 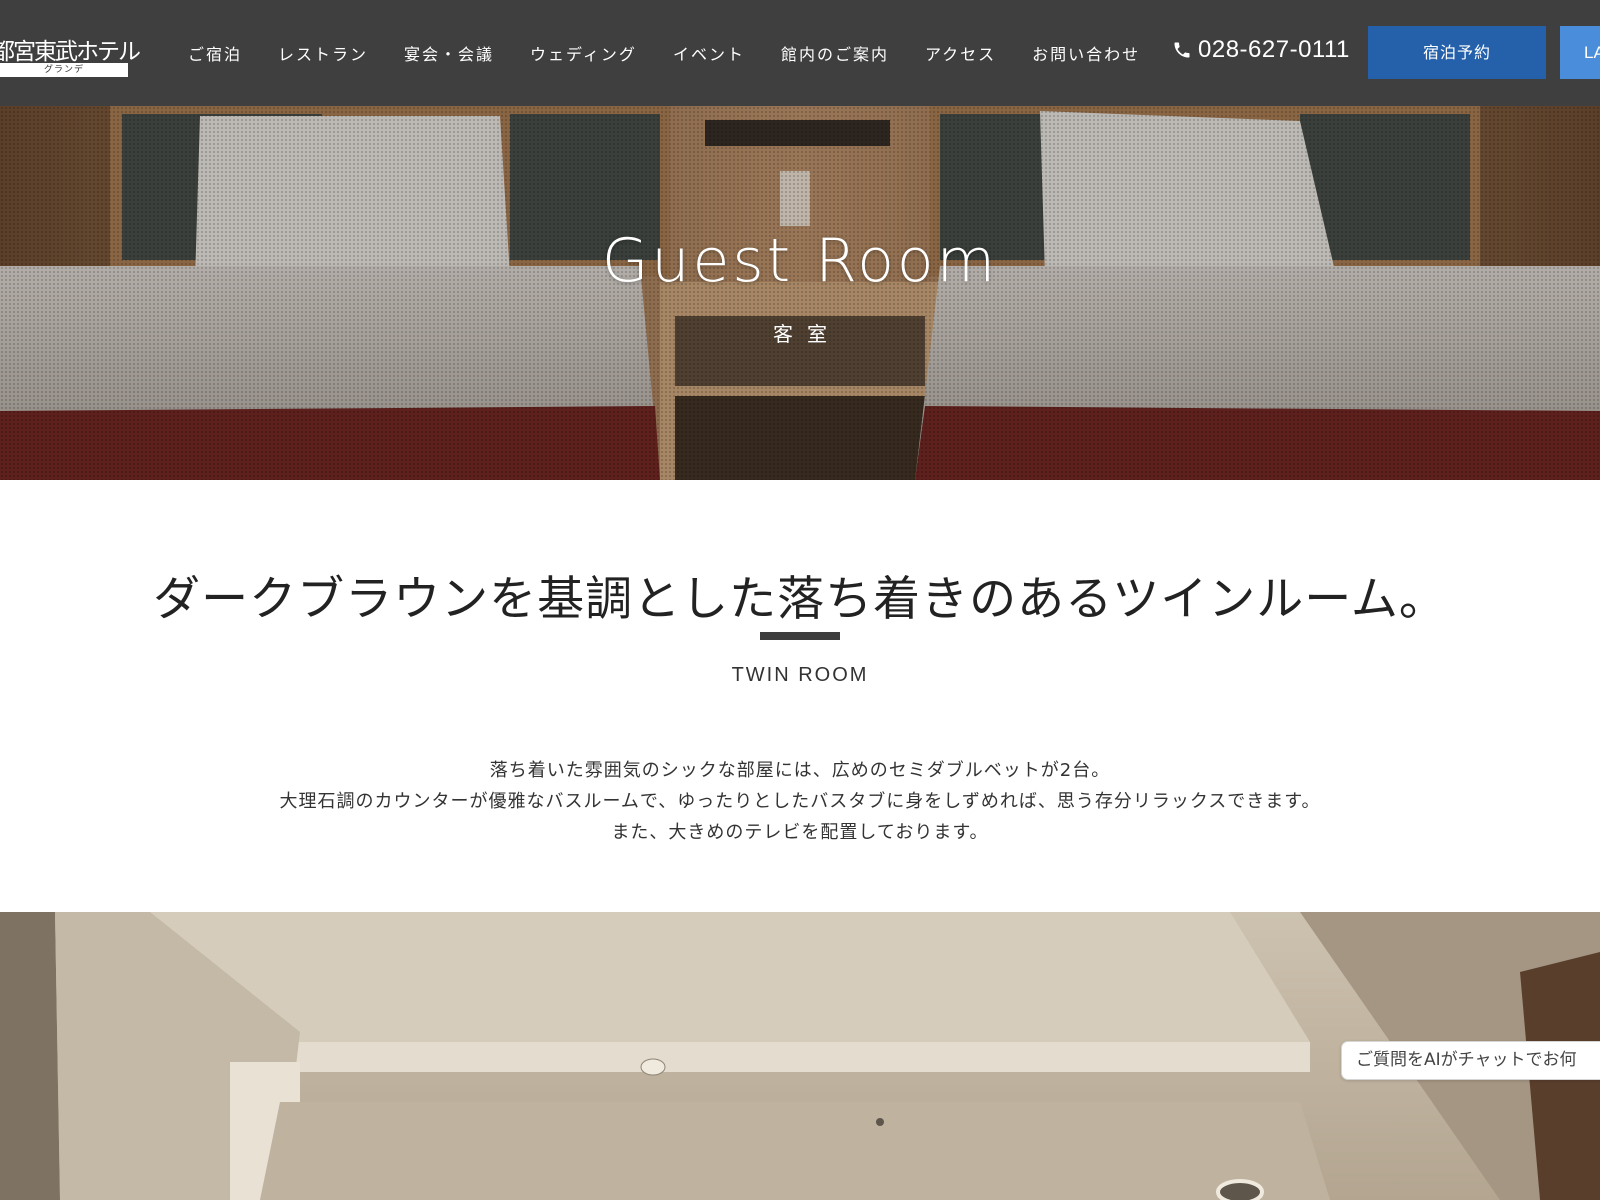 I want to click on nav-item-wedding: ウェディング, so click(x=583, y=53).